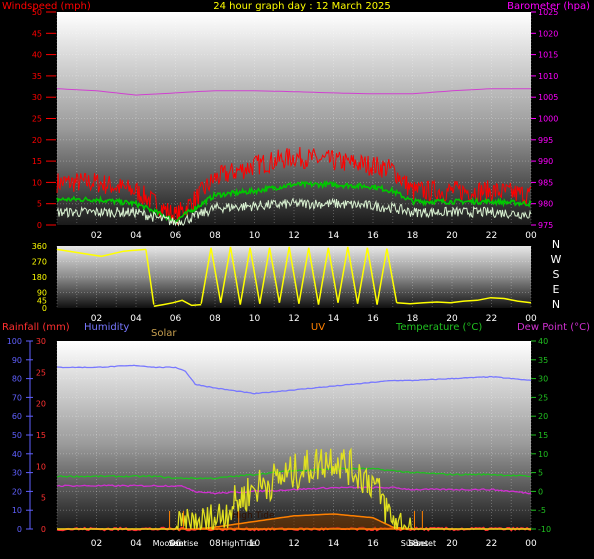  I want to click on chart-title: 24 hour graph day : 12 March 2025, so click(302, 6).